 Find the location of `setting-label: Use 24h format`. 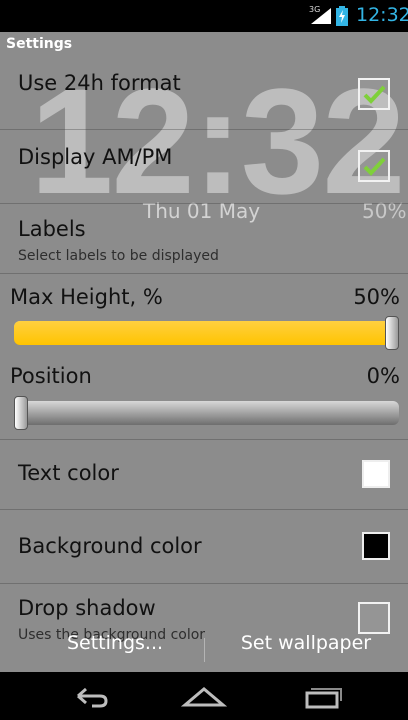

setting-label: Use 24h format is located at coordinates (99, 83).